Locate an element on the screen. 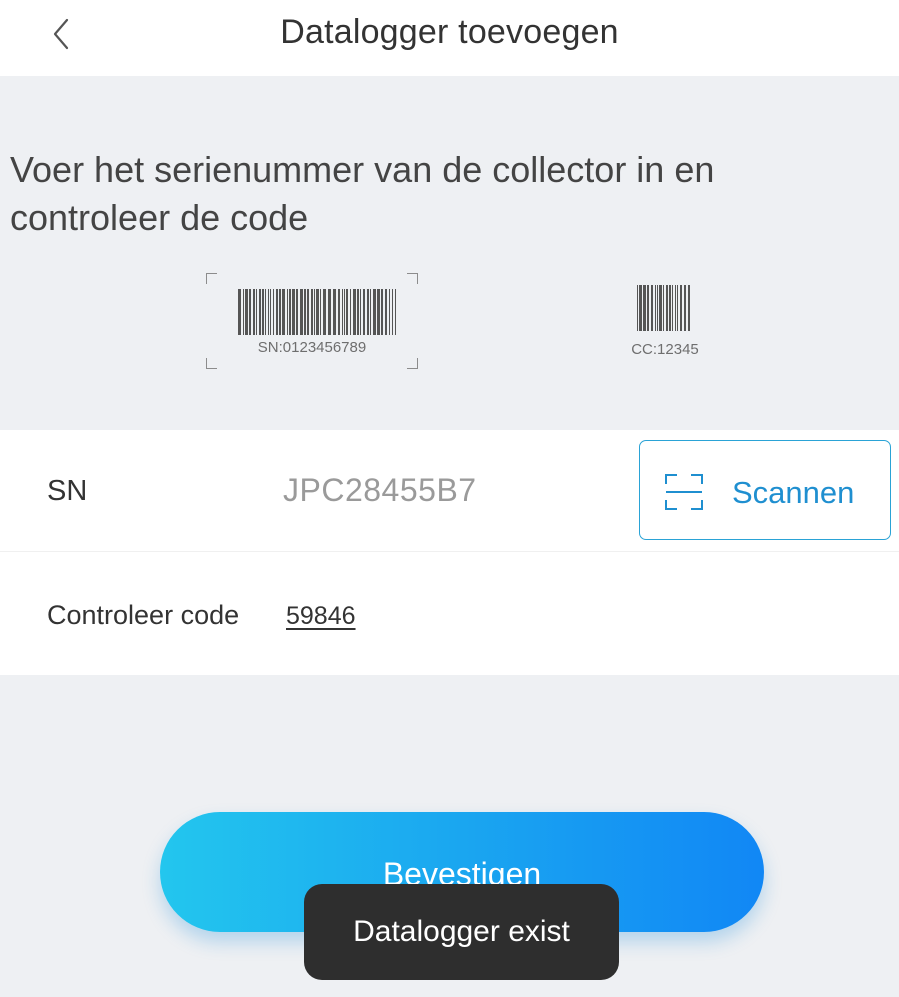 This screenshot has width=899, height=997. toast-message: Datalogger exist is located at coordinates (461, 932).